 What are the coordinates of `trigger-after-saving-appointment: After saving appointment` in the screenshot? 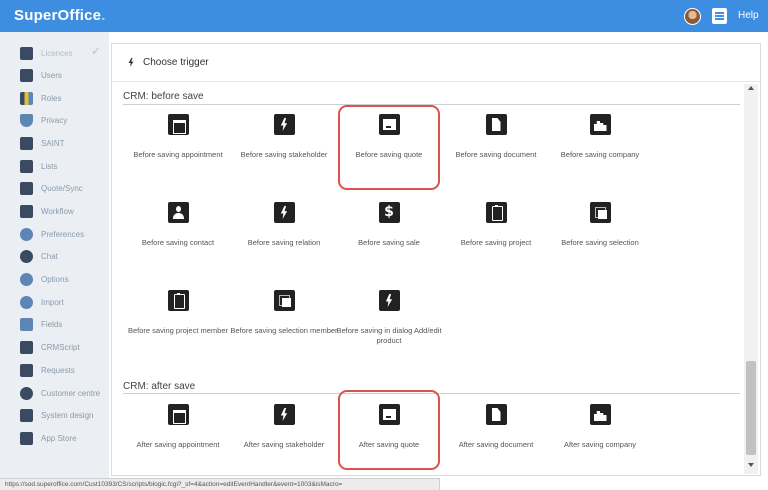 It's located at (178, 427).